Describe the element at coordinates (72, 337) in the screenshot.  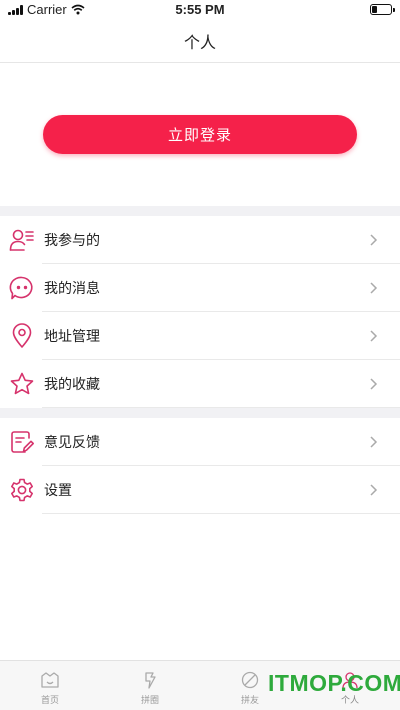
I see `menu-label-address: 地址管理` at that location.